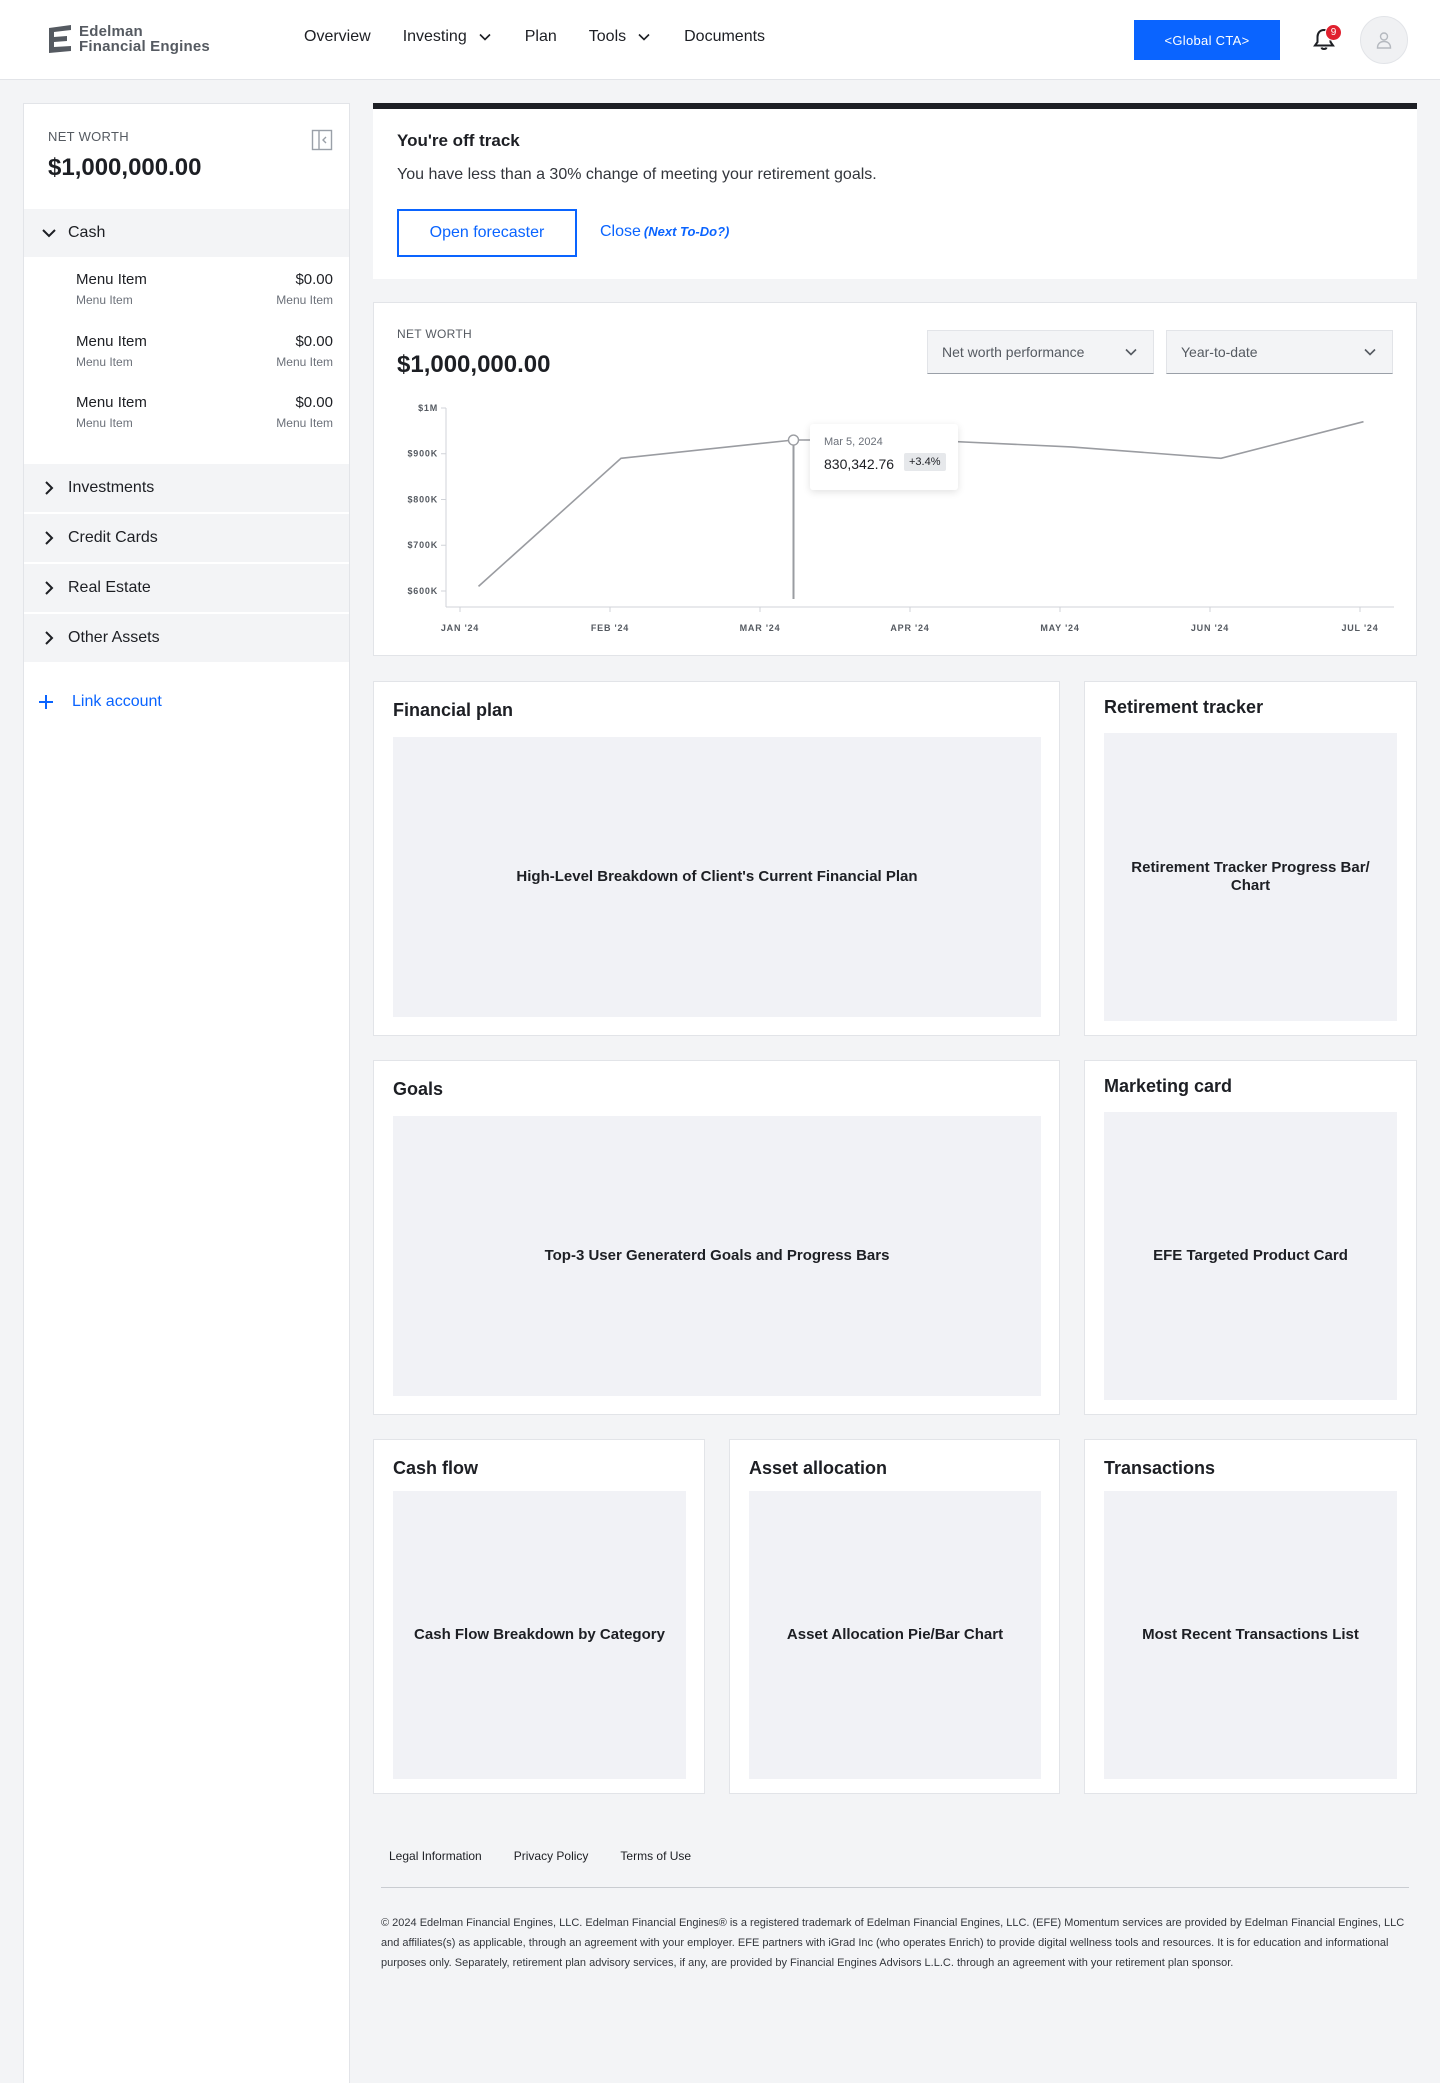 The height and width of the screenshot is (2083, 1440). I want to click on sidebar-section-label: Real Estate, so click(109, 587).